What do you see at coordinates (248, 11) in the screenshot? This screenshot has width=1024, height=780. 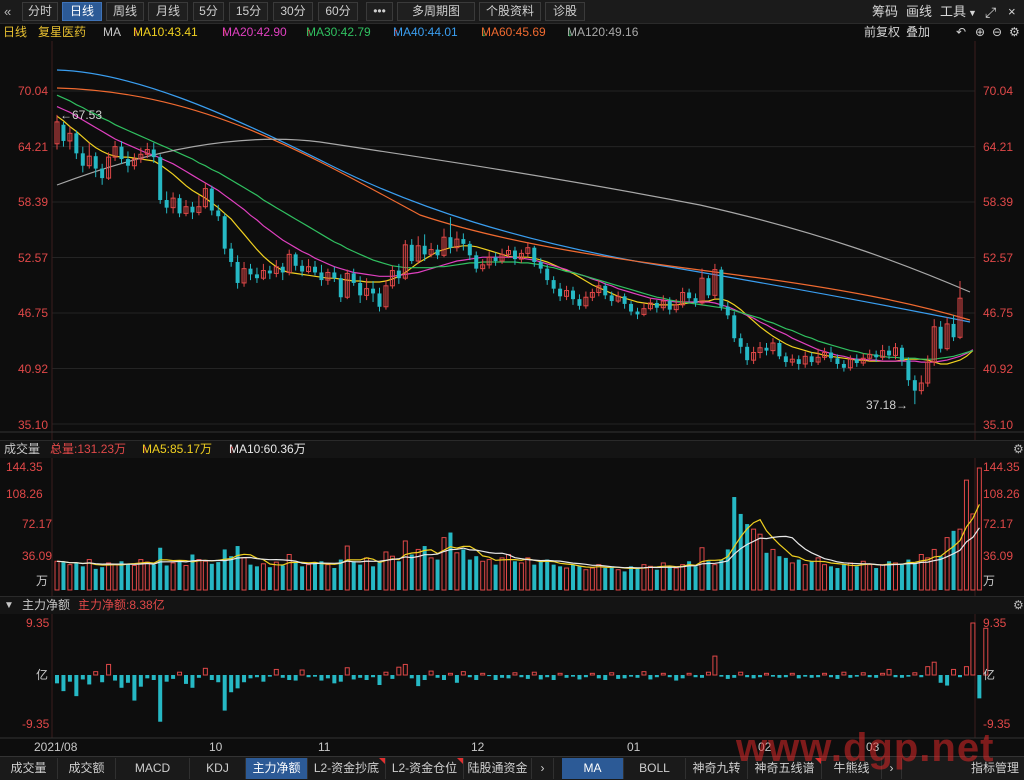 I see `period-button-15min: 15分` at bounding box center [248, 11].